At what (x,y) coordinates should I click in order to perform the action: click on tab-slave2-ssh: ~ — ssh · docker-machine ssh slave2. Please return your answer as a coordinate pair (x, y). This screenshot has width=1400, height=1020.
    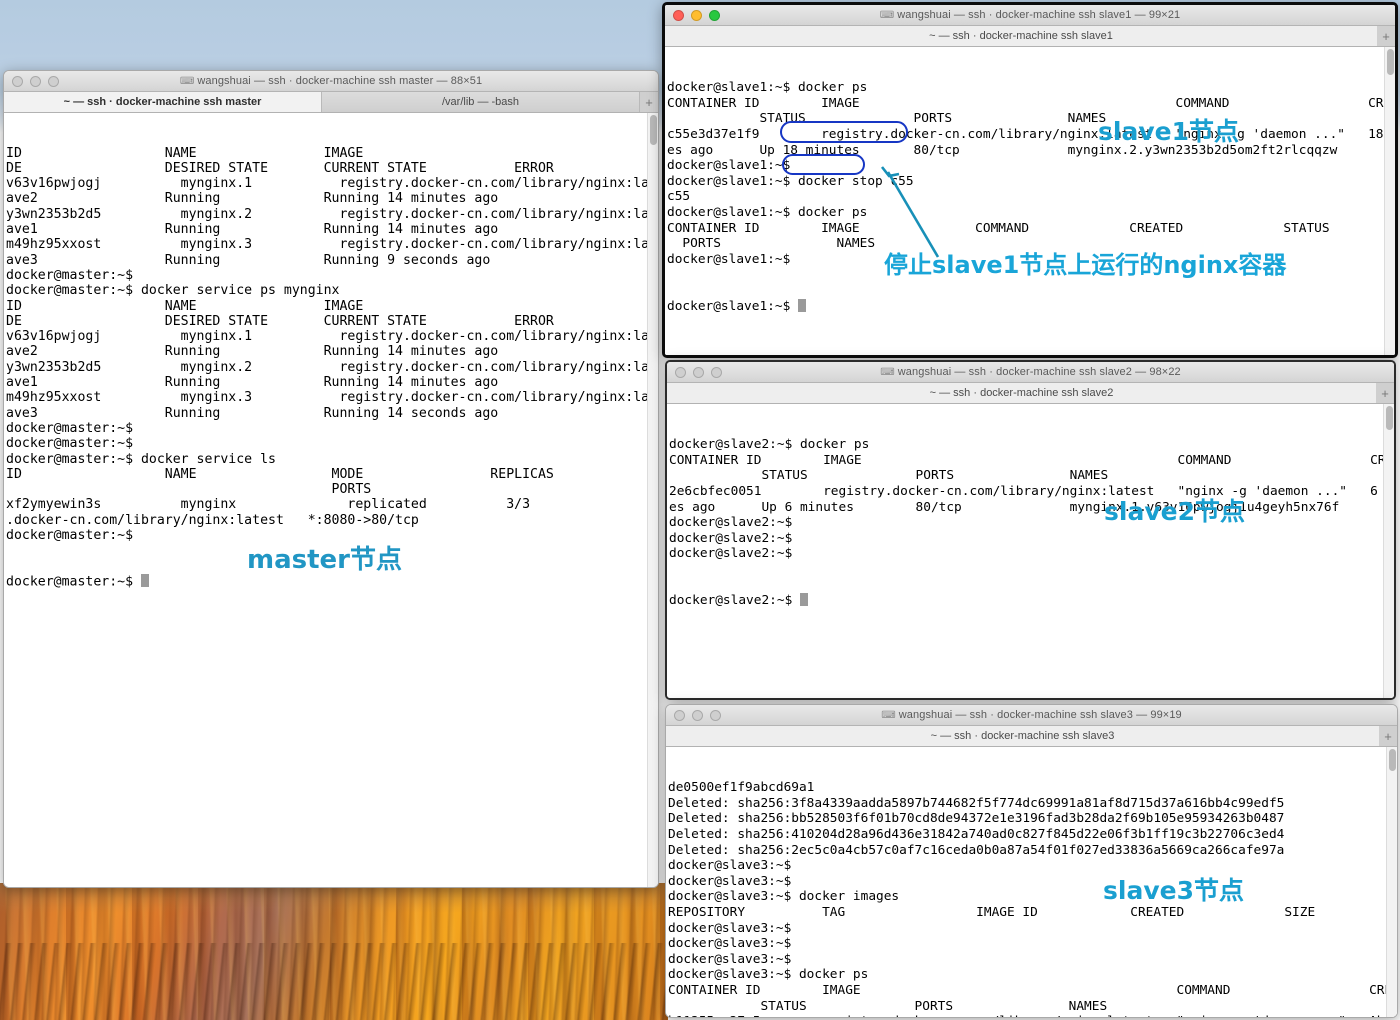
    Looking at the image, I should click on (1021, 393).